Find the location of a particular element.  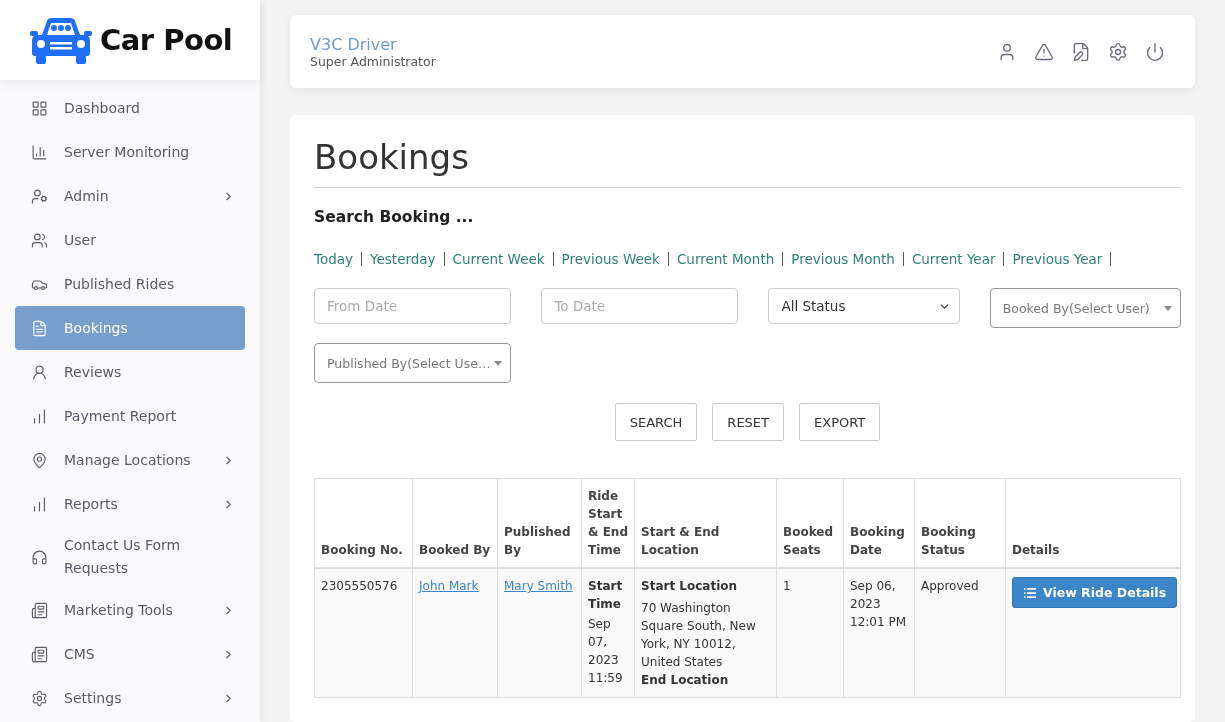

booked-by-select: Booked By(Select User) is located at coordinates (1085, 308).